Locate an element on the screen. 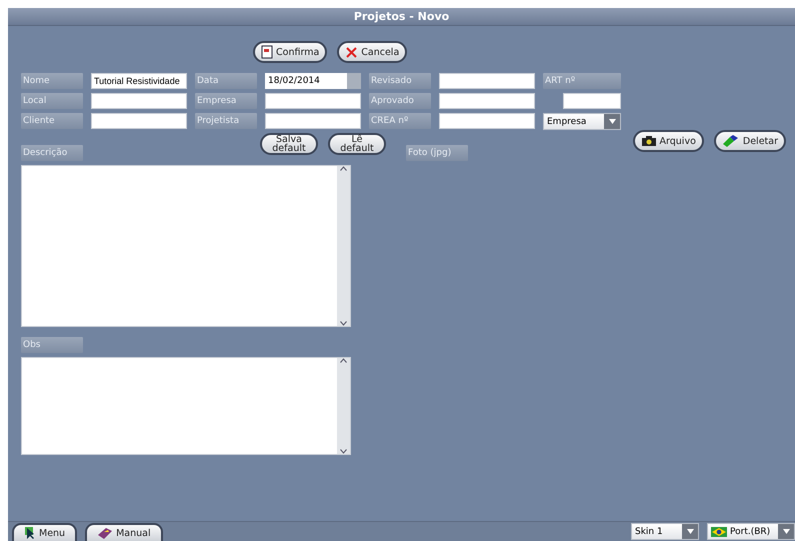 Image resolution: width=795 pixels, height=541 pixels. default-button: Salva default is located at coordinates (289, 144).